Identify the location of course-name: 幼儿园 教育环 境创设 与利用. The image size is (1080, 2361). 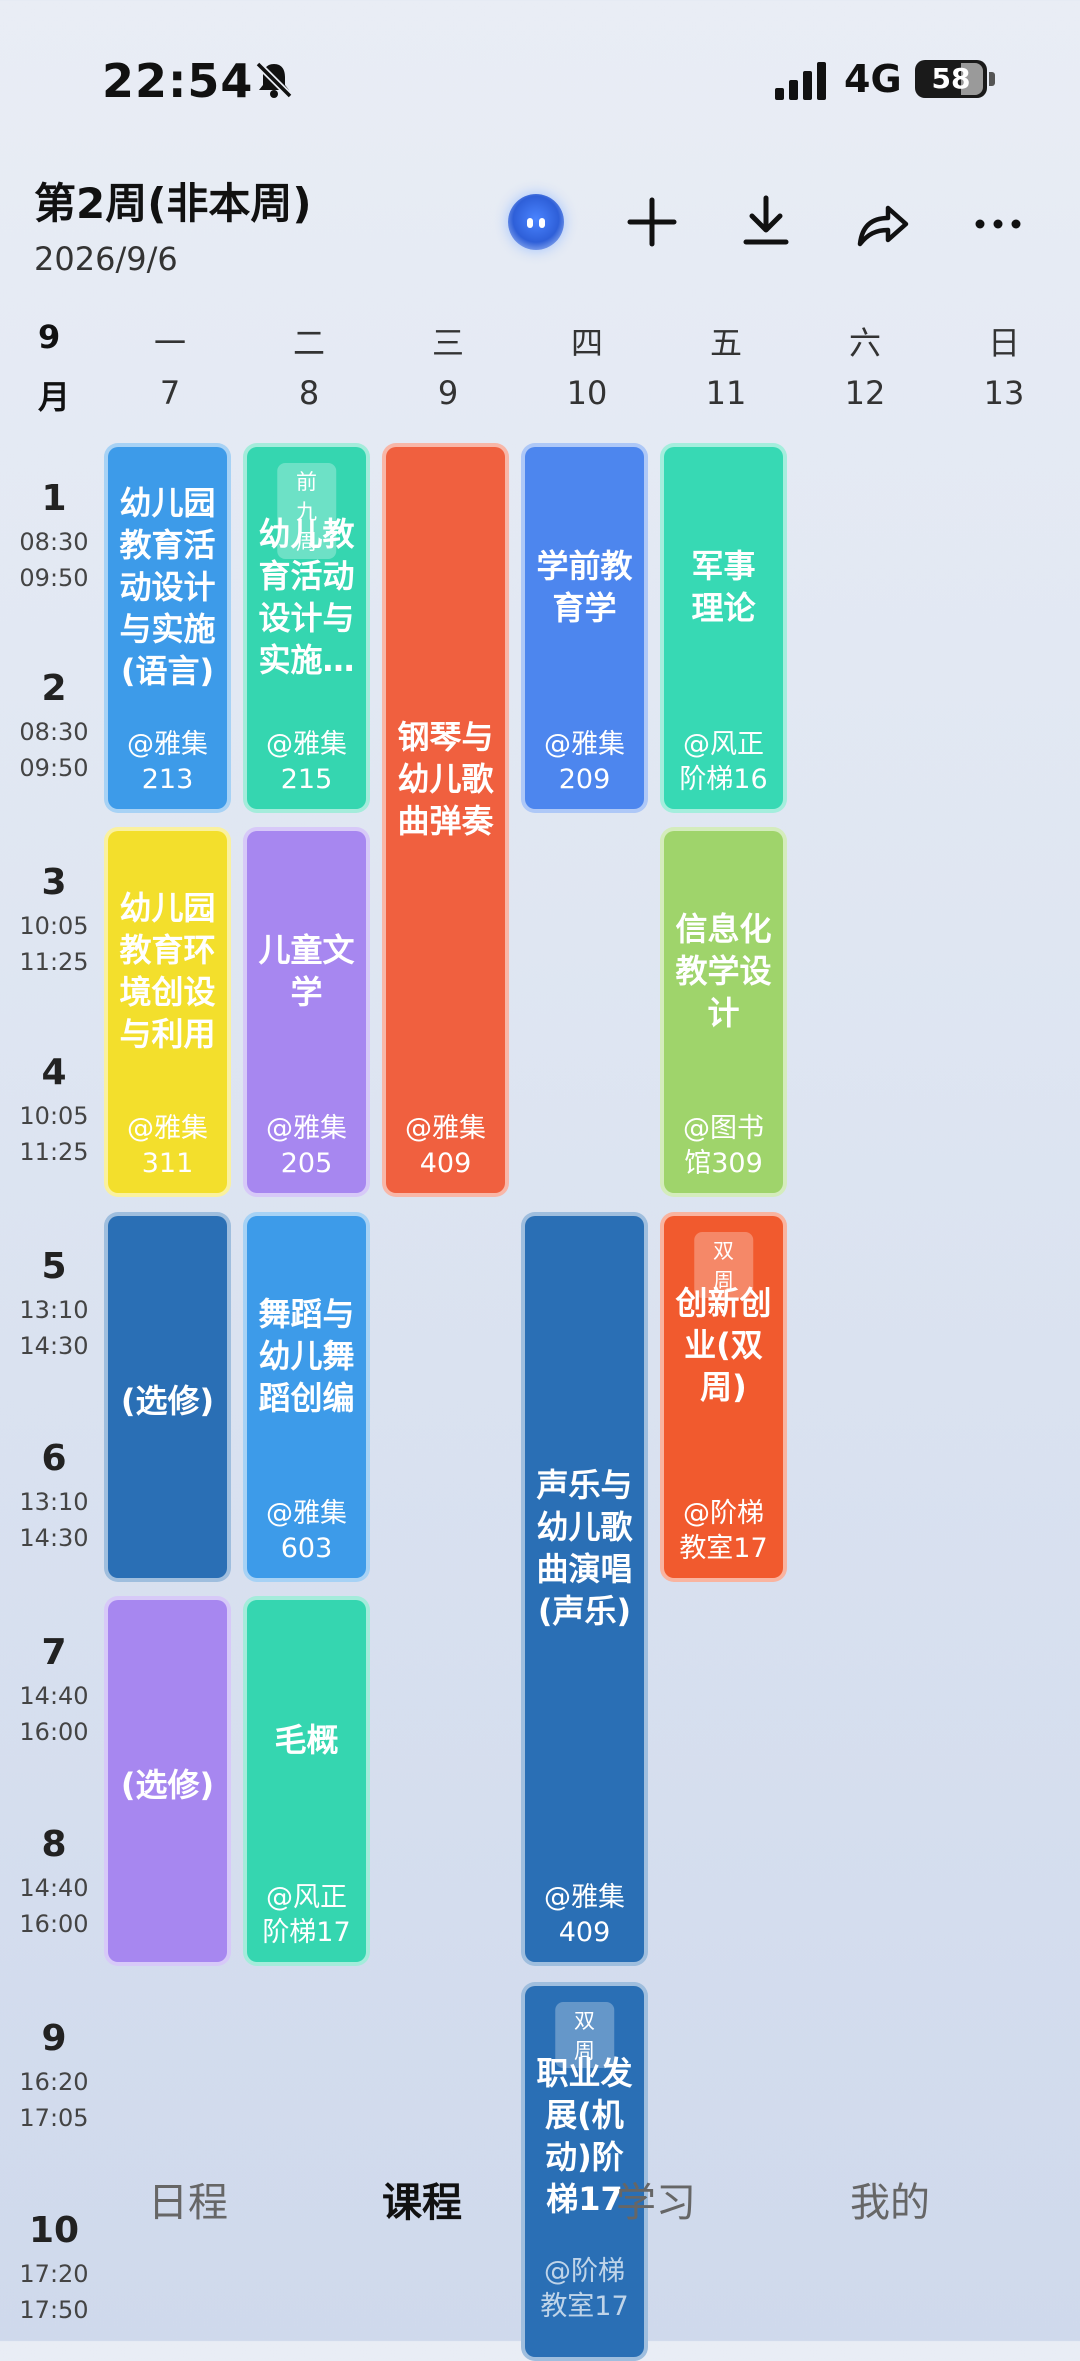
(167, 971).